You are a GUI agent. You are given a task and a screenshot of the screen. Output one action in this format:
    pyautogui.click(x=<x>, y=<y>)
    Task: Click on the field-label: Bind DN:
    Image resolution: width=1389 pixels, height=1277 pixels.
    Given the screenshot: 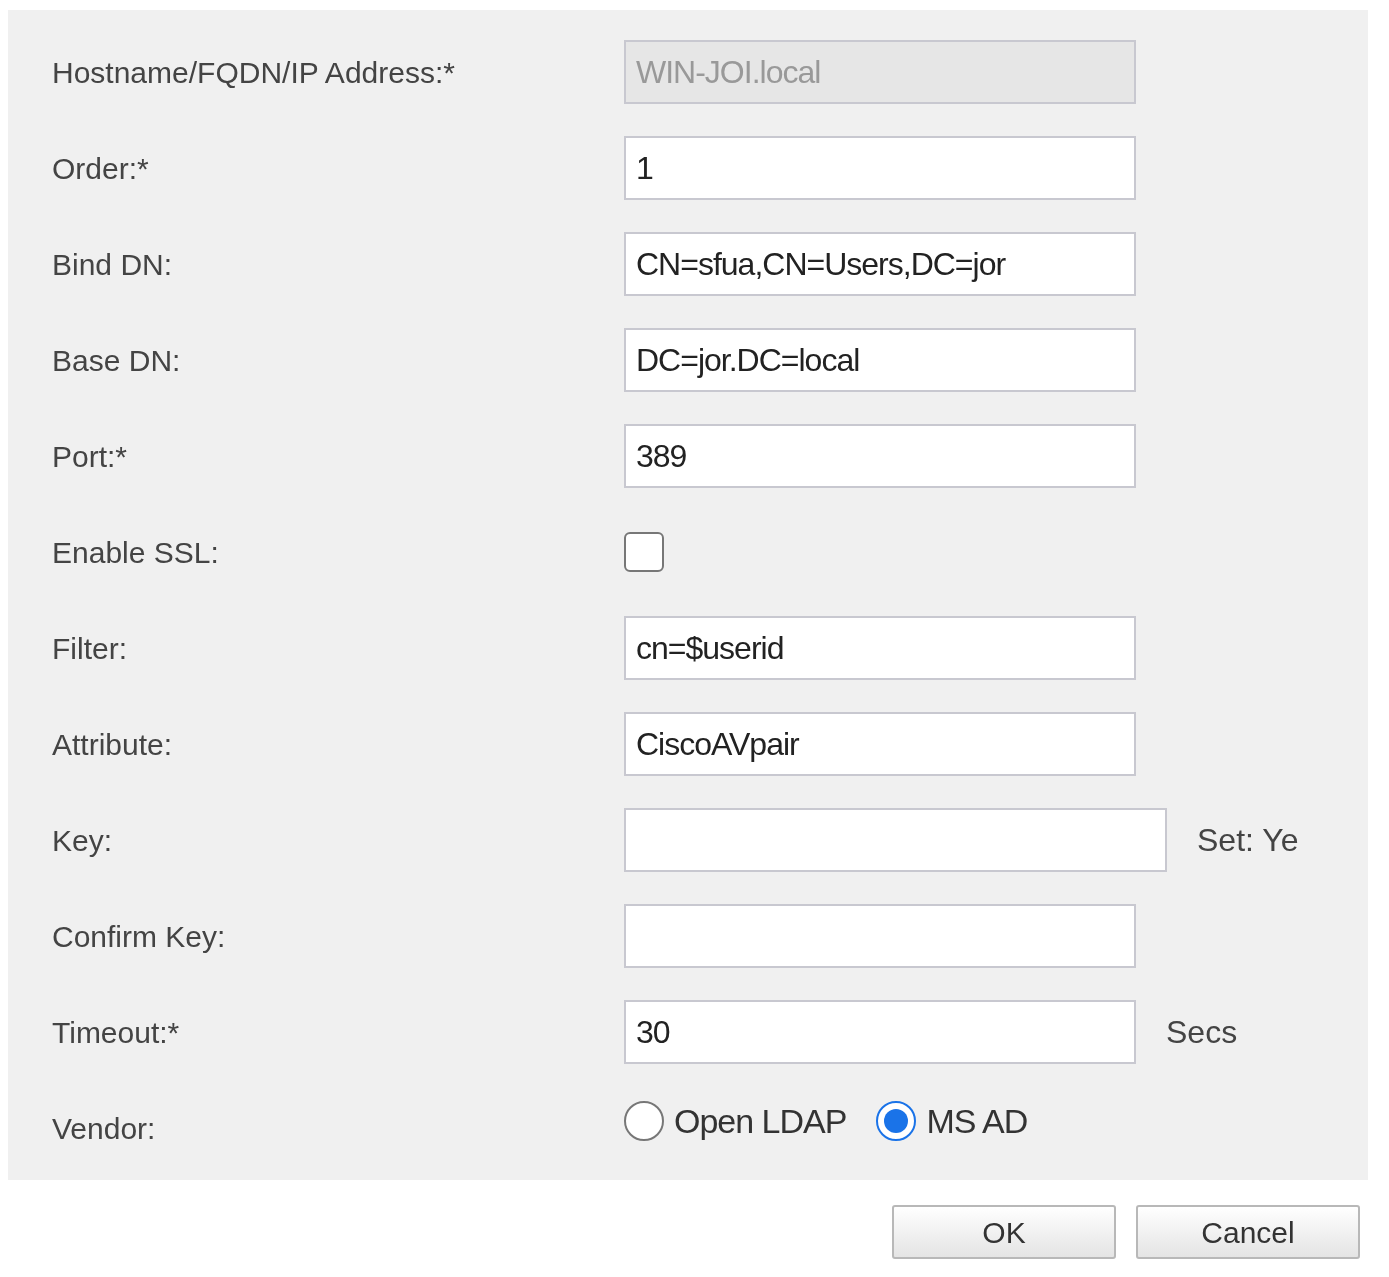 What is the action you would take?
    pyautogui.click(x=112, y=264)
    